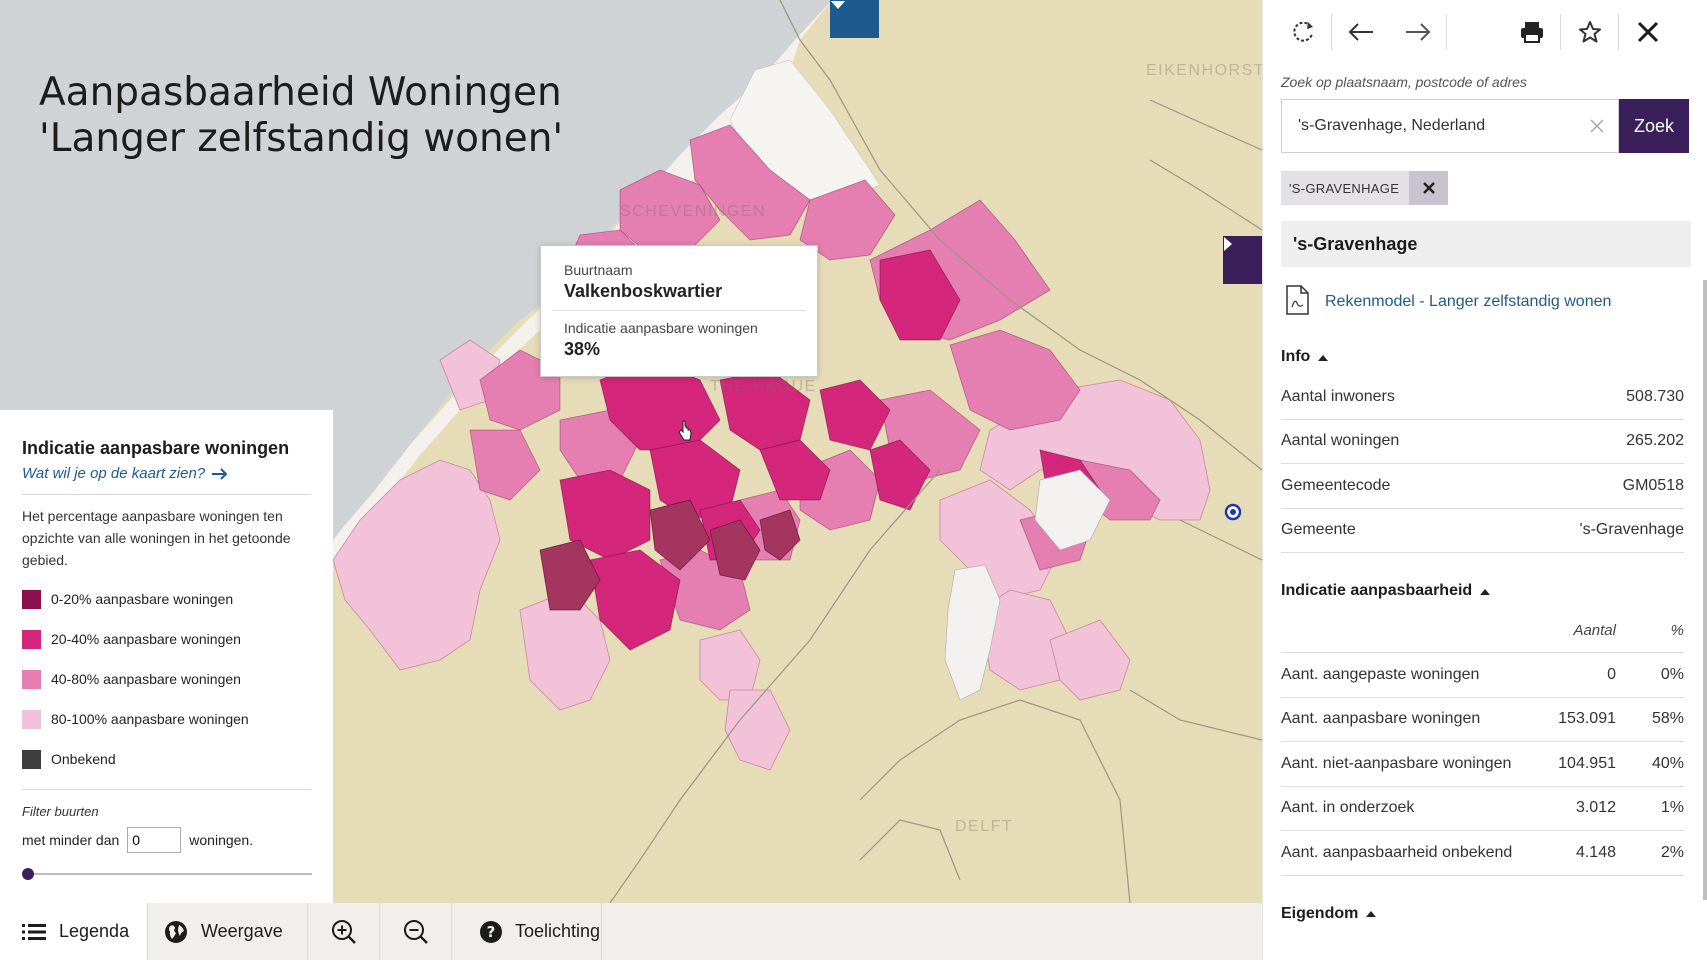 This screenshot has width=1707, height=960. What do you see at coordinates (1338, 396) in the screenshot?
I see `info-key: Aantal inwoners` at bounding box center [1338, 396].